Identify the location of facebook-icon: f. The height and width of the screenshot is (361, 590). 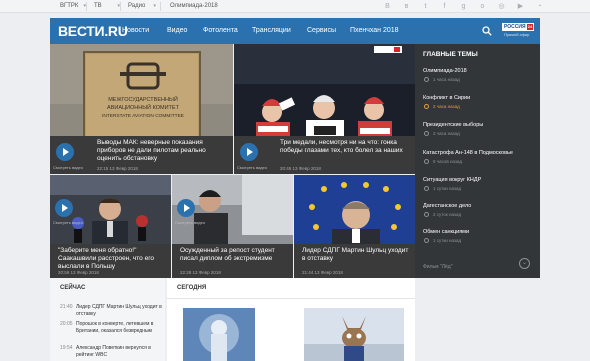
(444, 6).